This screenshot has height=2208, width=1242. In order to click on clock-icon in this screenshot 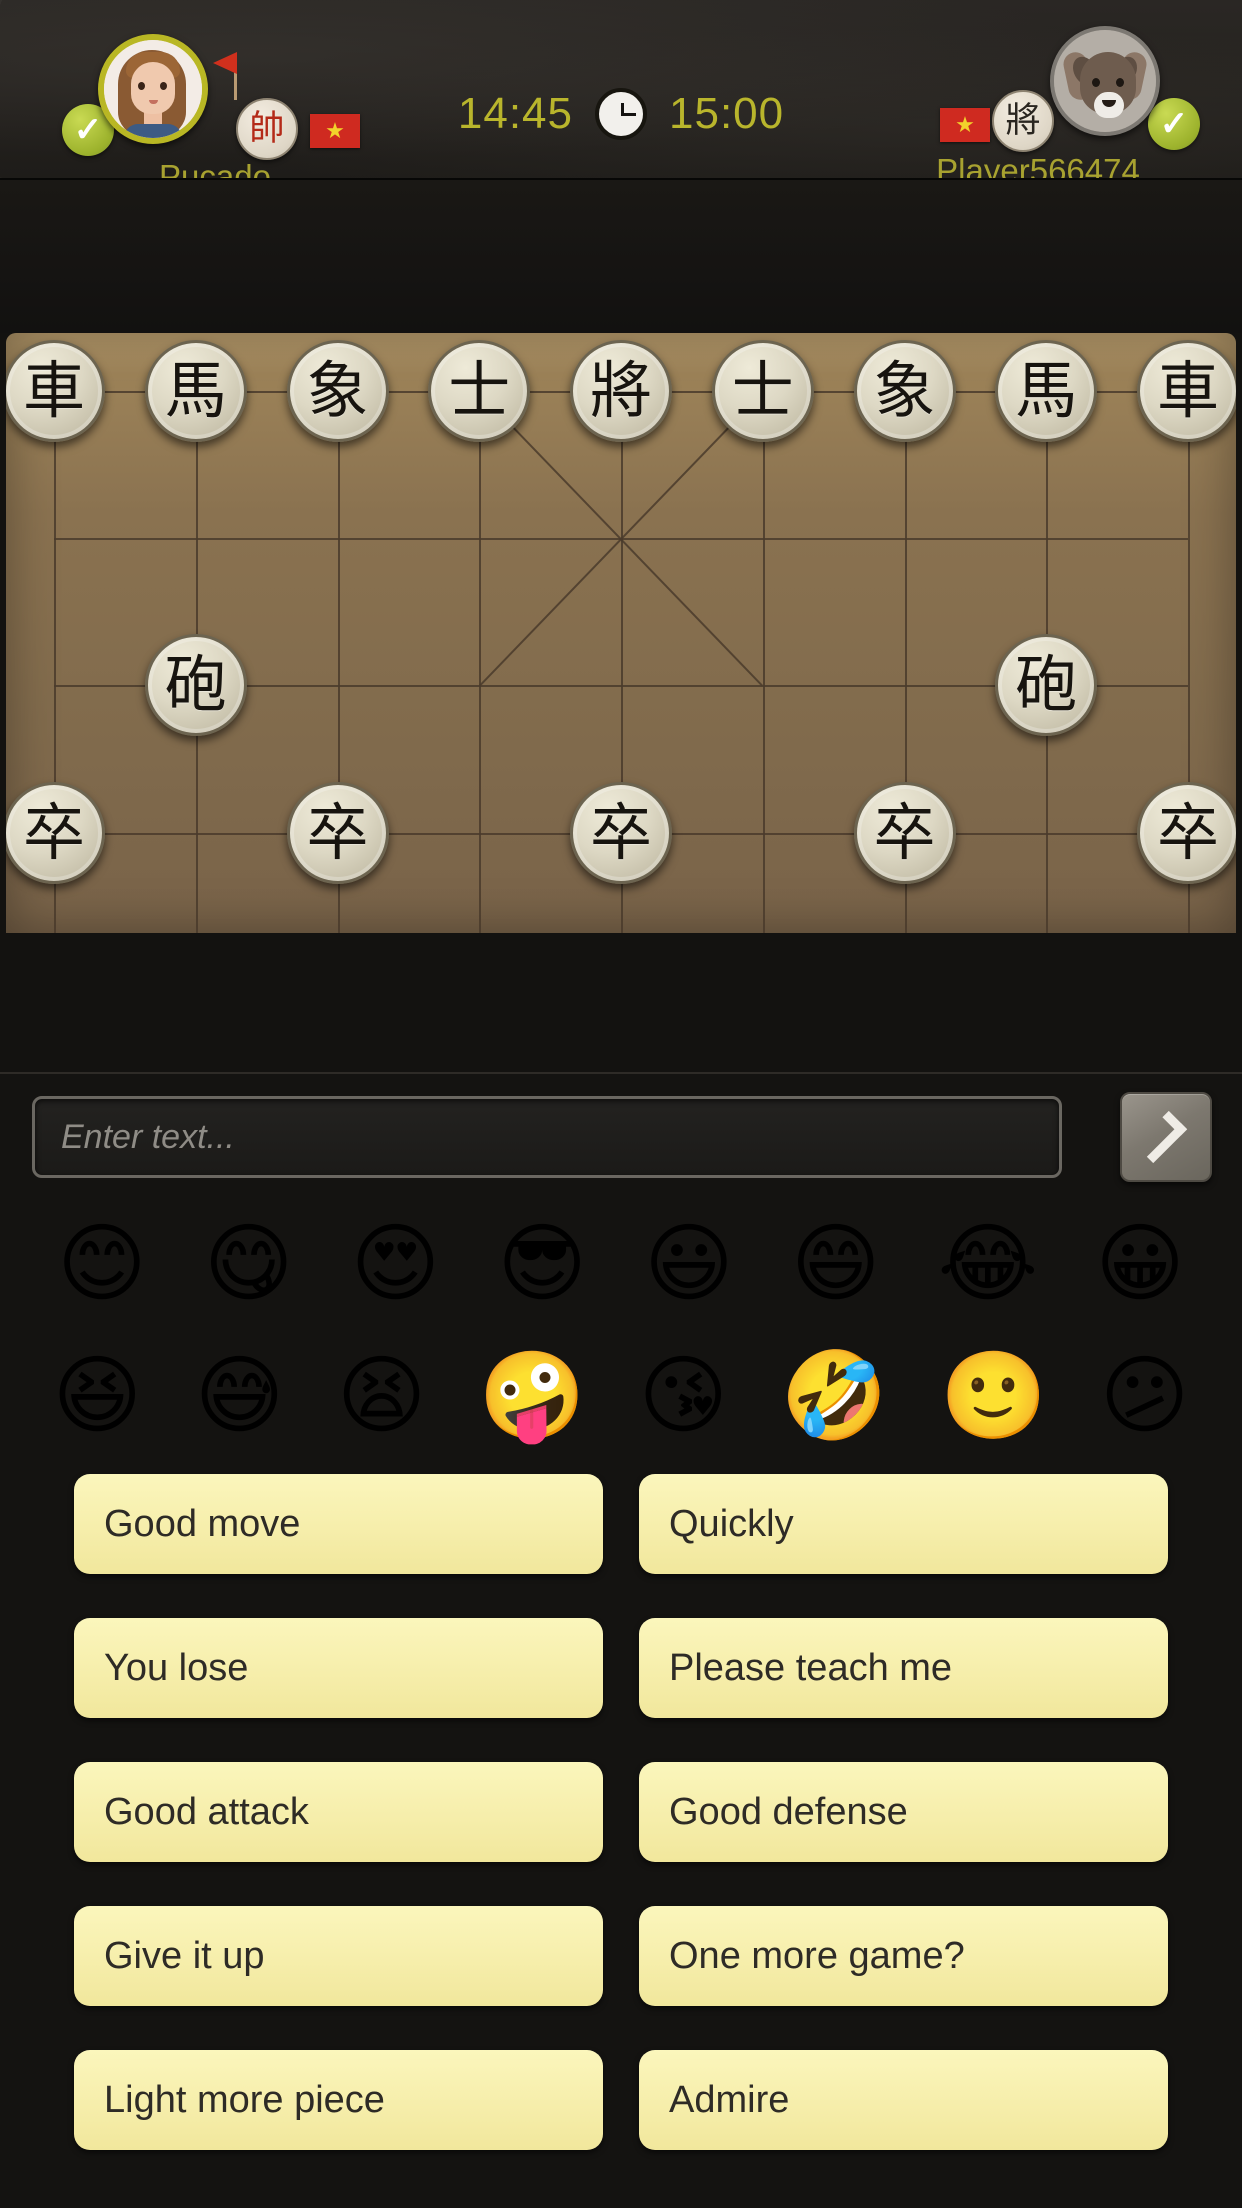, I will do `click(621, 114)`.